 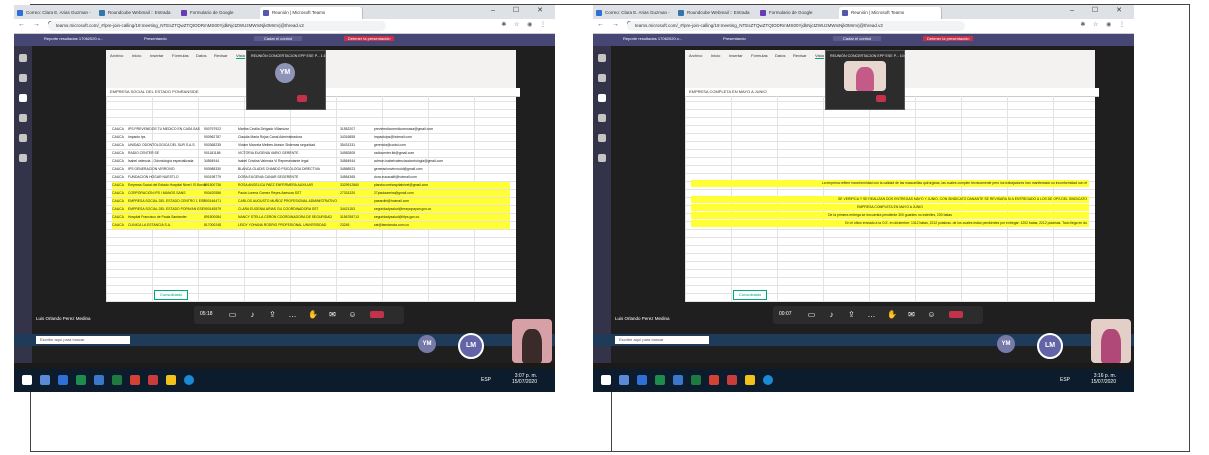 What do you see at coordinates (212, 225) in the screenshot?
I see `table-cell: 817000248` at bounding box center [212, 225].